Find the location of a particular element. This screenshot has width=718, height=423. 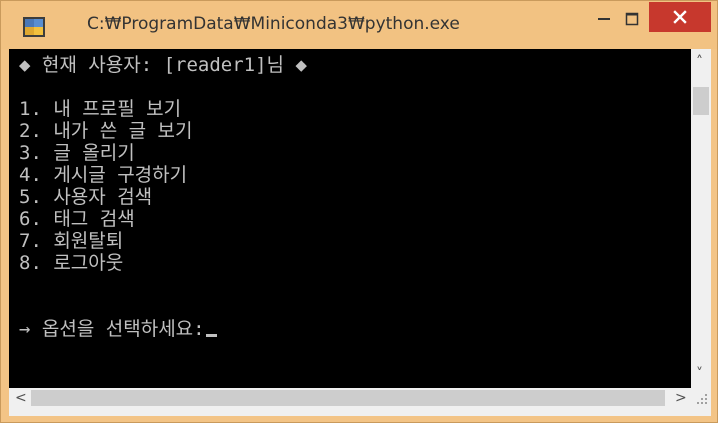

scroll-up-arrow-icon: ˄ is located at coordinates (699, 62).